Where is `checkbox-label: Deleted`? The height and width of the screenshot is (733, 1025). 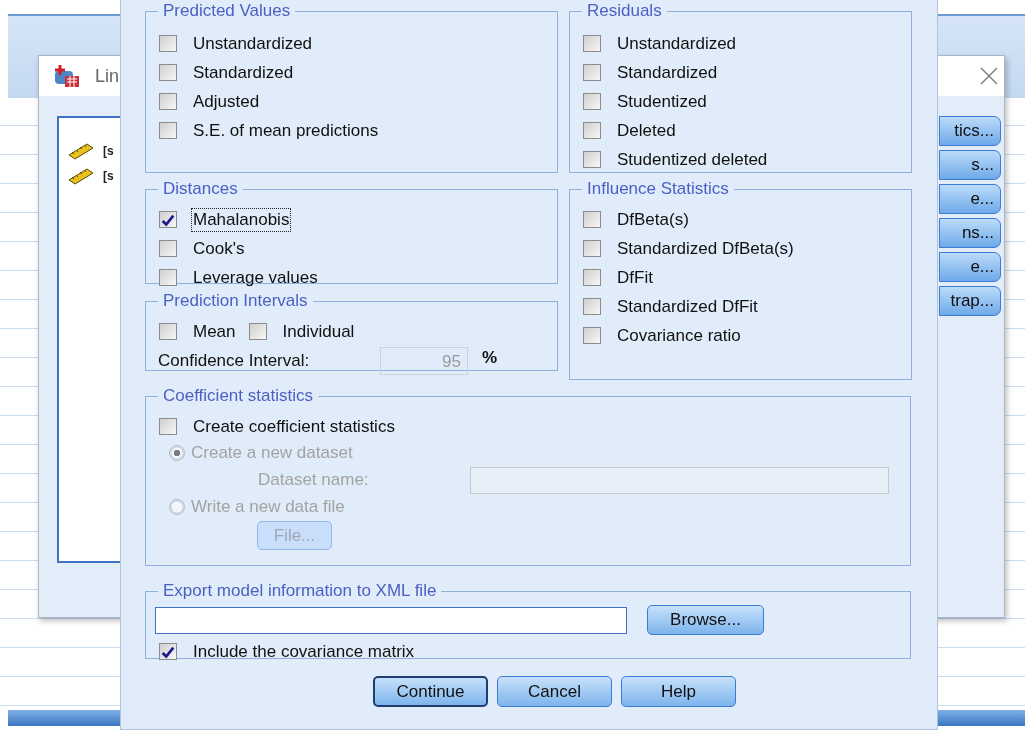
checkbox-label: Deleted is located at coordinates (646, 130).